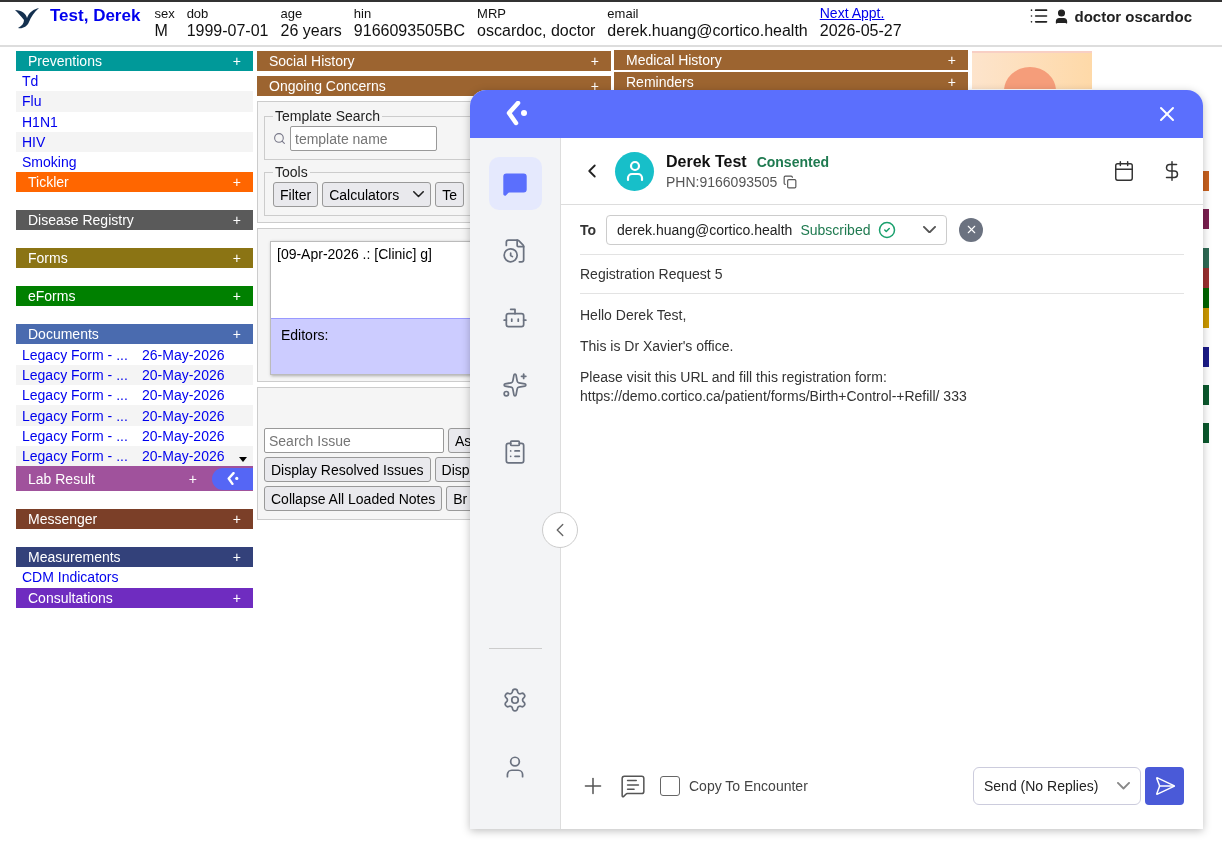 Image resolution: width=1222 pixels, height=846 pixels. What do you see at coordinates (243, 459) in the screenshot?
I see `caret-icon` at bounding box center [243, 459].